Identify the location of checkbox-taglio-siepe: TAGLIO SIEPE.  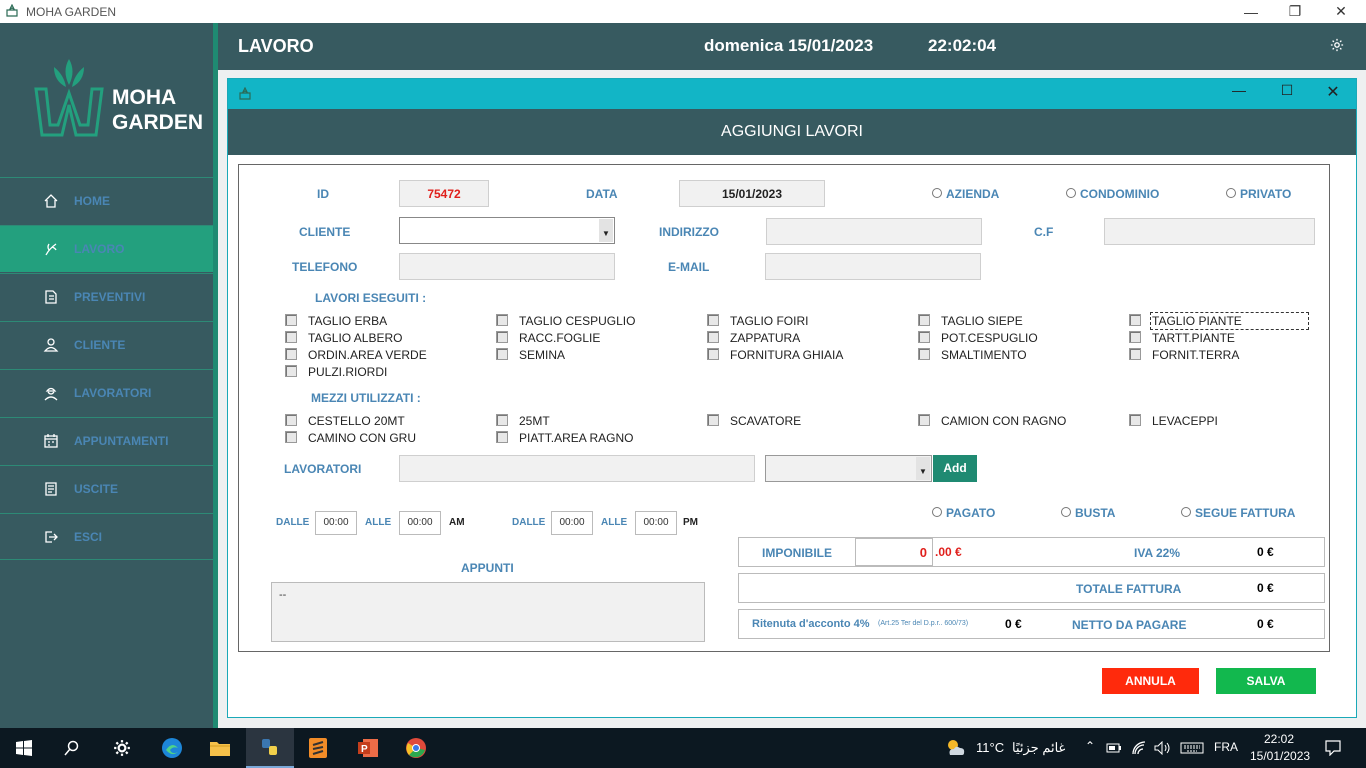
(970, 321).